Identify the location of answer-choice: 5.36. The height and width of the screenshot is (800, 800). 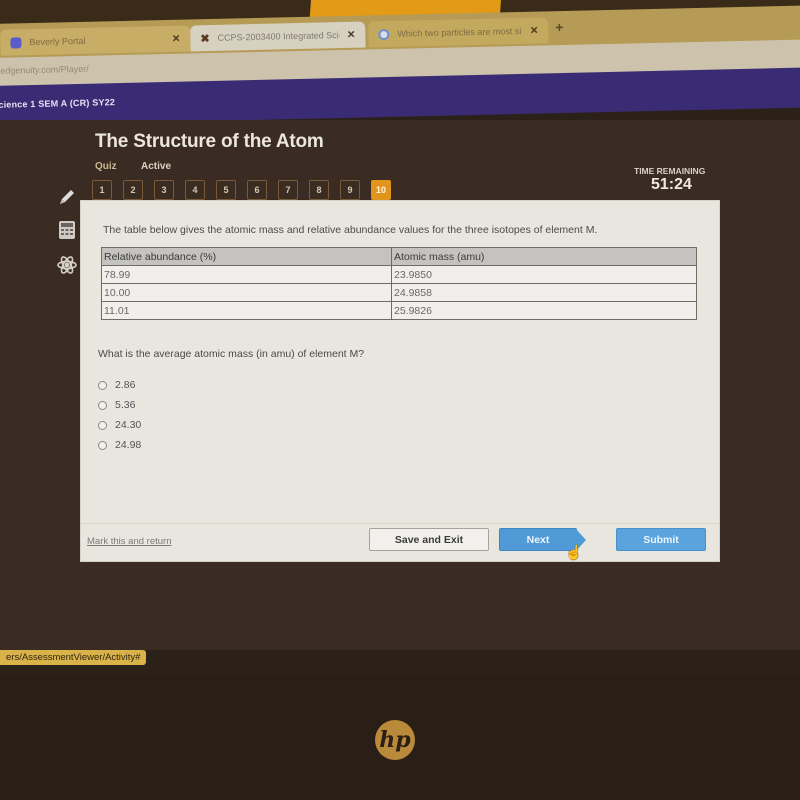
(119, 405).